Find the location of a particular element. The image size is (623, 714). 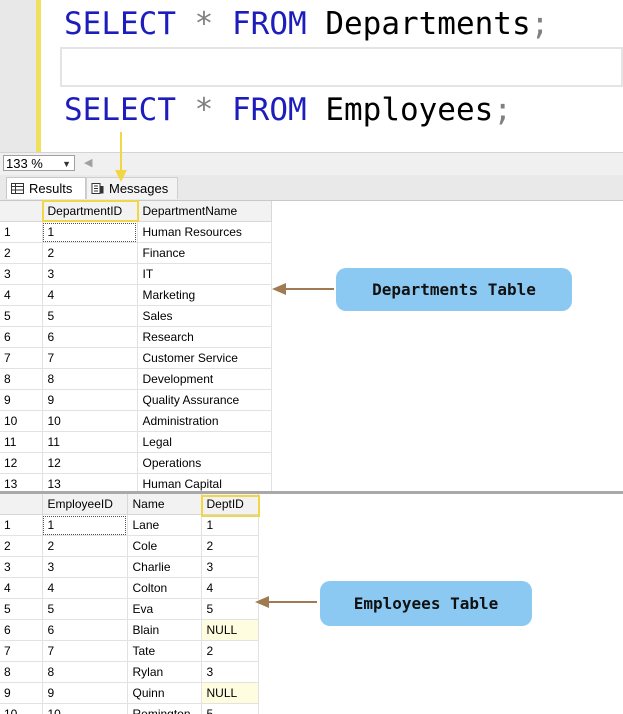

table-row: 6 6 Research is located at coordinates (136, 337).